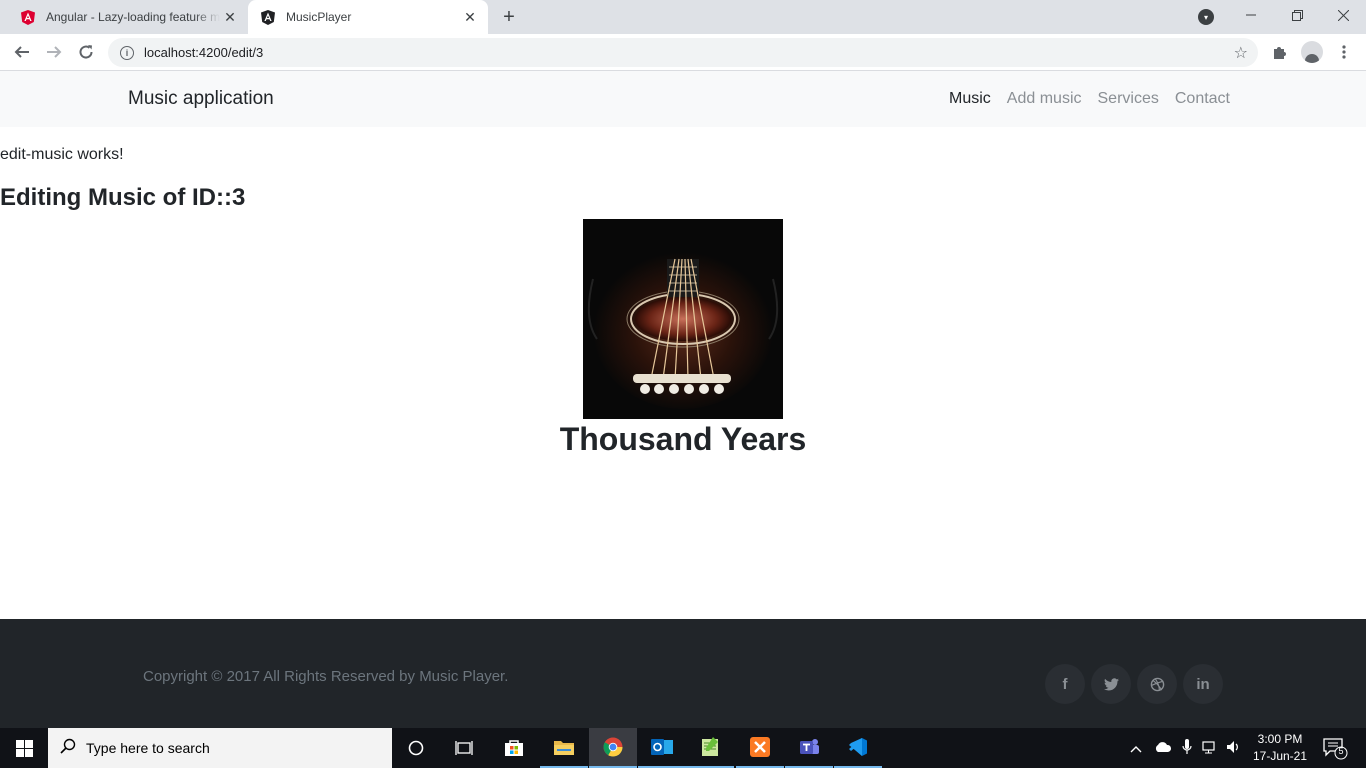 The image size is (1366, 768). Describe the element at coordinates (201, 99) in the screenshot. I see `app-brand: Music application` at that location.